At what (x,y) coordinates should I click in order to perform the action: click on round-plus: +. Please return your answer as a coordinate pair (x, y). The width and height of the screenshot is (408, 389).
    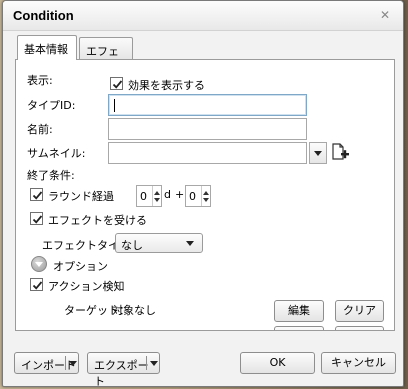
    Looking at the image, I should click on (180, 194).